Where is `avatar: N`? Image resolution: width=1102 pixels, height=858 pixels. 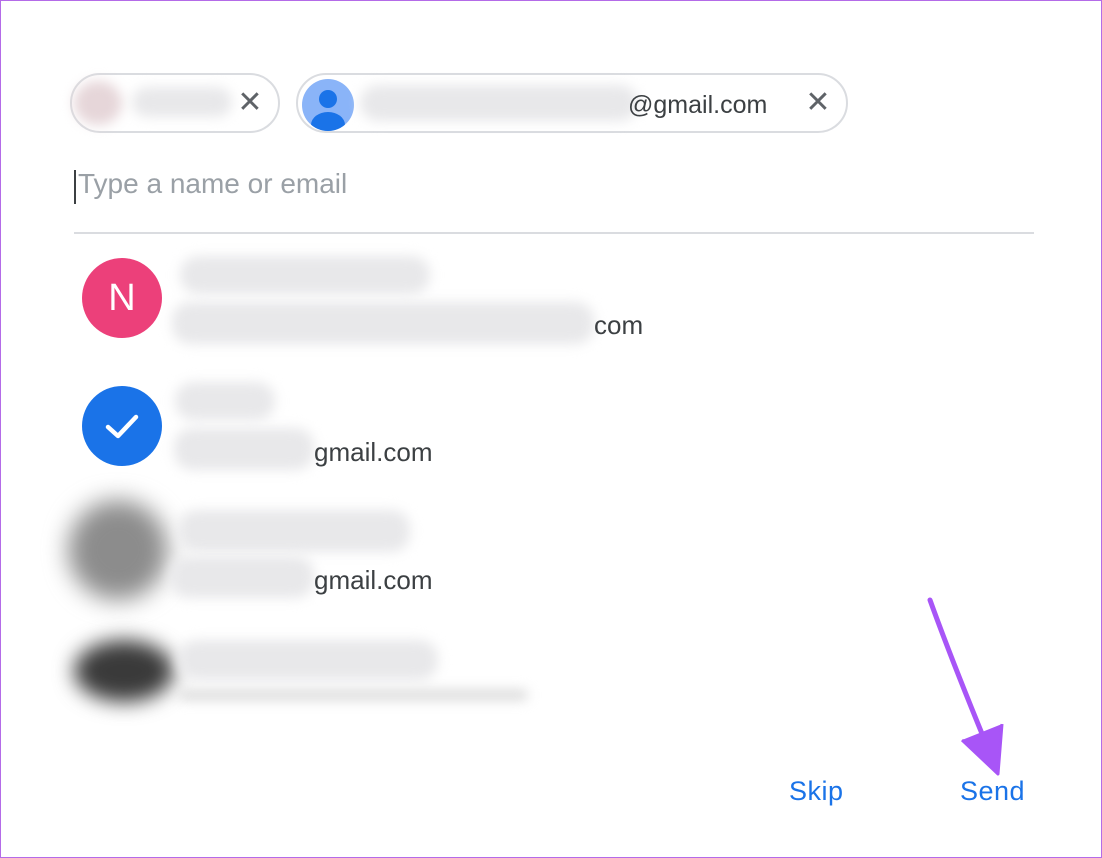 avatar: N is located at coordinates (122, 298).